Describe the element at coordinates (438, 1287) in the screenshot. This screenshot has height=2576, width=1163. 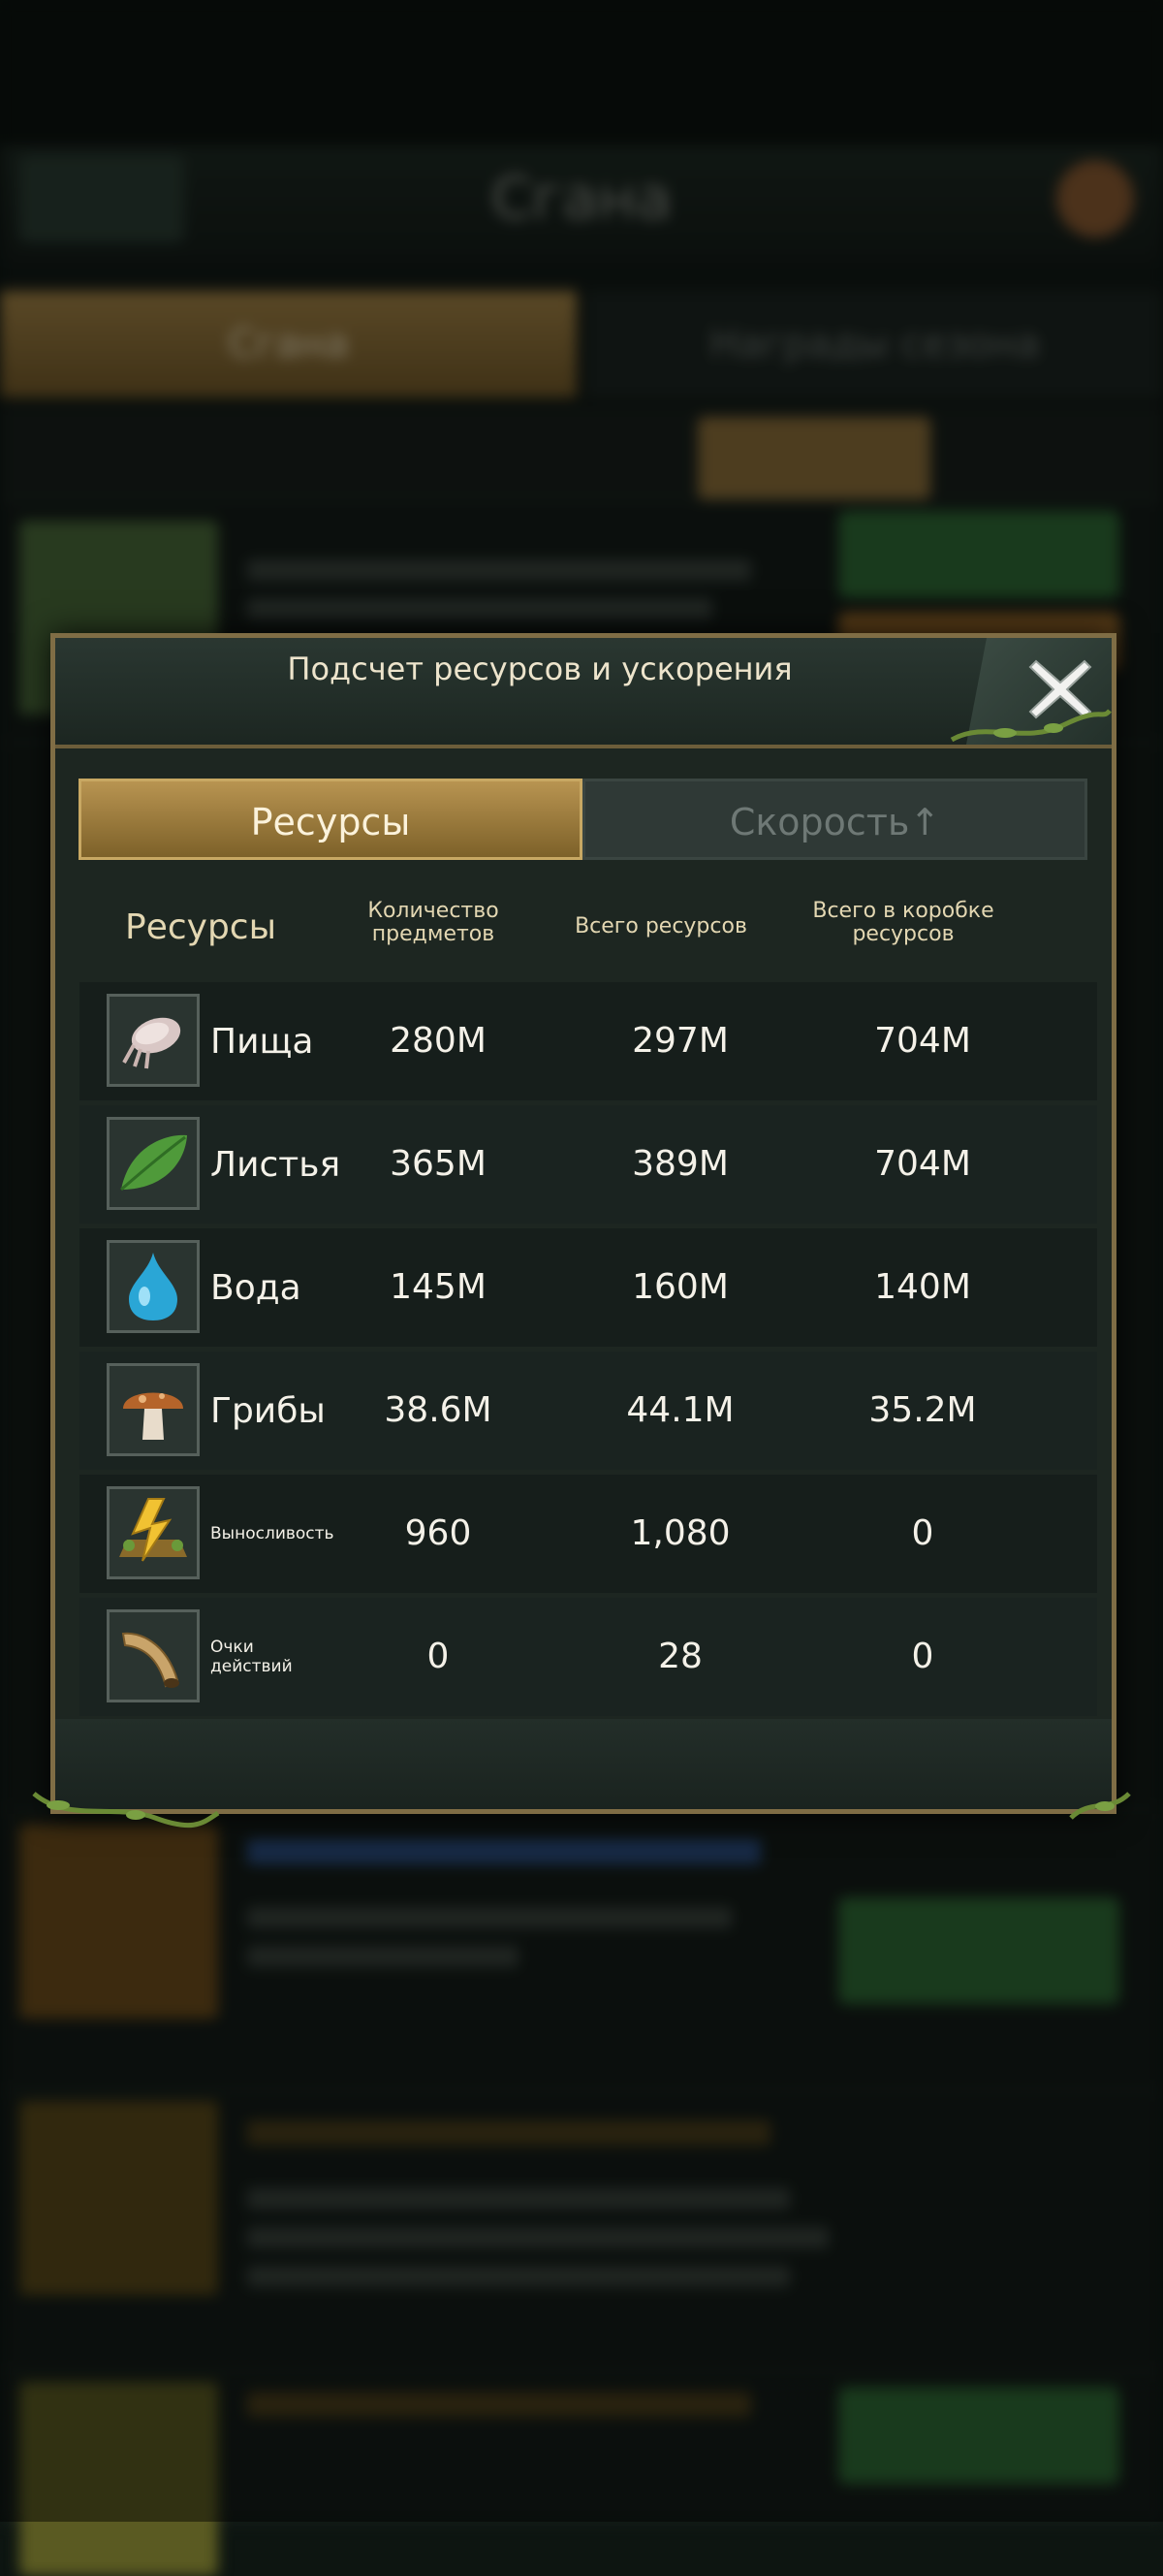
I see `item-count-value: 145M` at that location.